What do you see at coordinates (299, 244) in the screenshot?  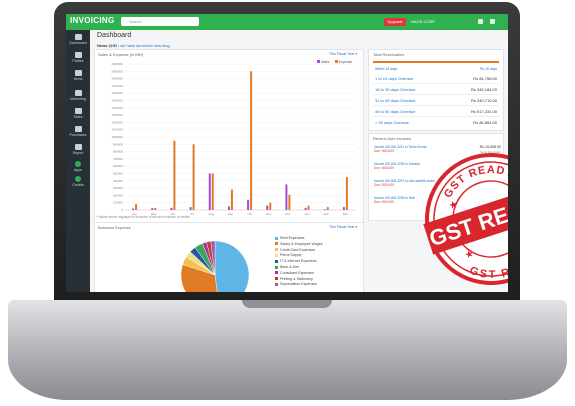 I see `legend-item: Salary & Employee Wages` at bounding box center [299, 244].